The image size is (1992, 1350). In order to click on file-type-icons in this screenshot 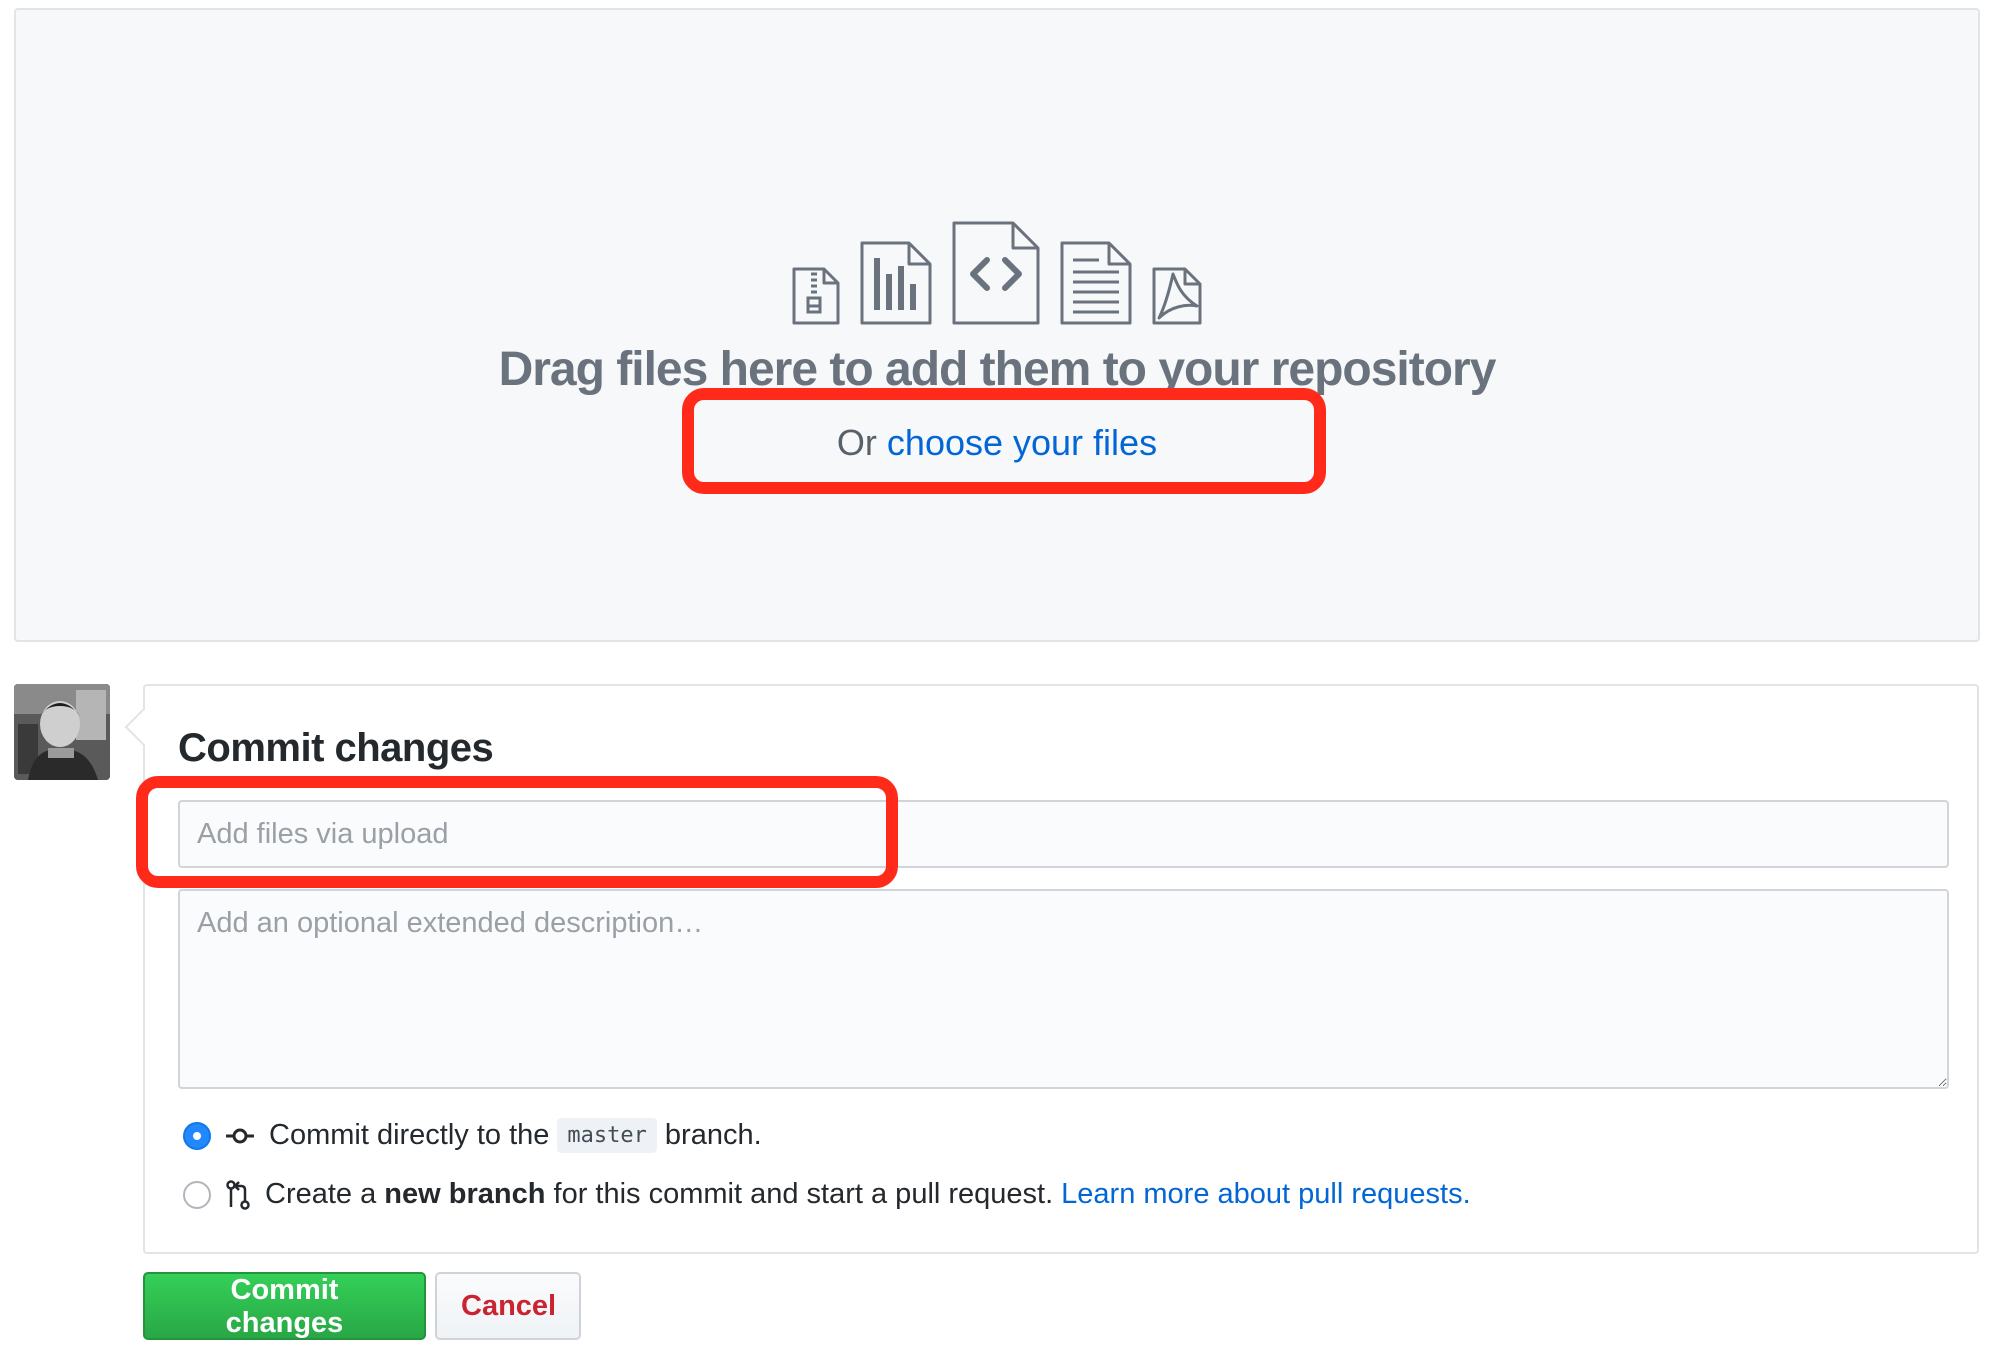, I will do `click(997, 270)`.